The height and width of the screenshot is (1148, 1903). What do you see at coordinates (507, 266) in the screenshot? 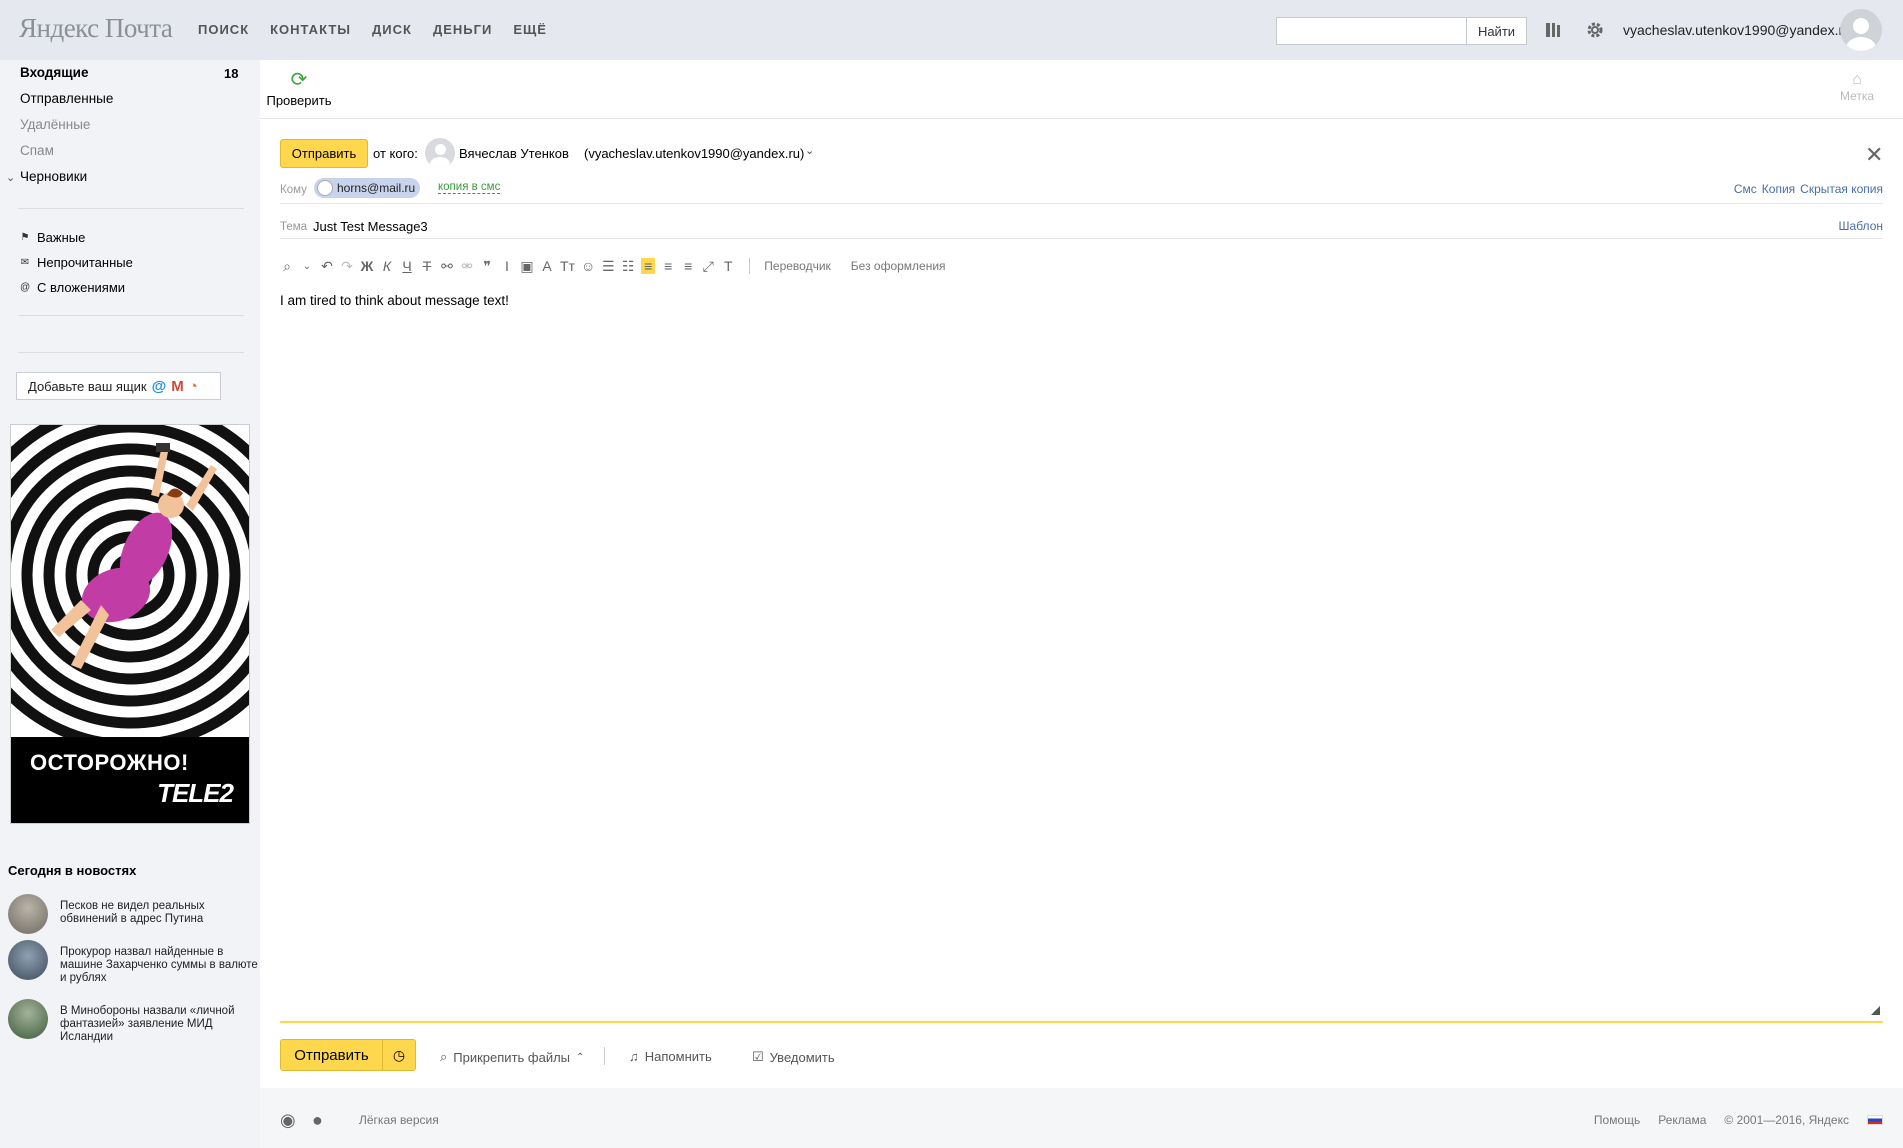
I see `text-style-icon: I` at bounding box center [507, 266].